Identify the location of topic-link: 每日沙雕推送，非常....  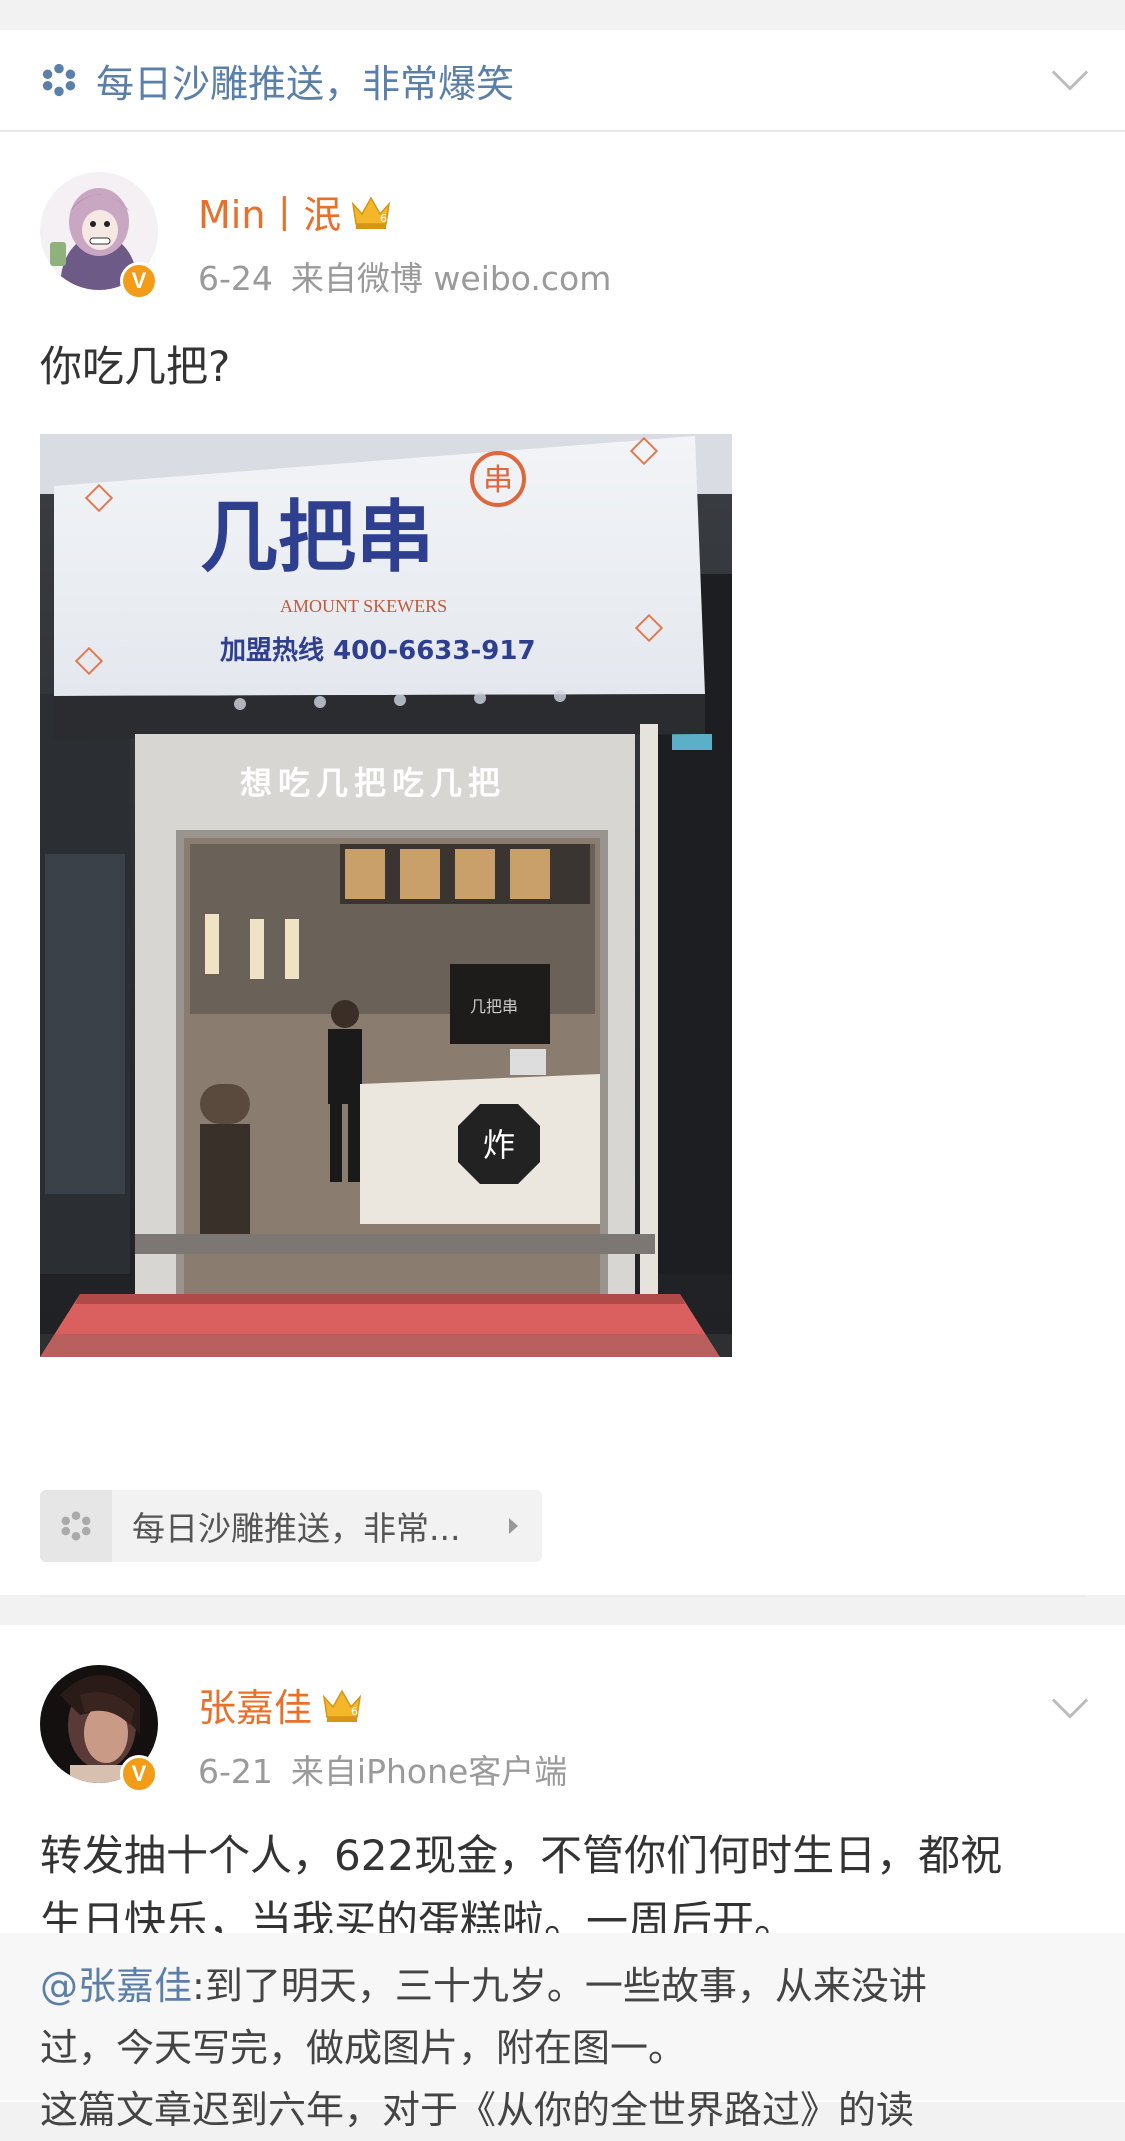
(291, 1526).